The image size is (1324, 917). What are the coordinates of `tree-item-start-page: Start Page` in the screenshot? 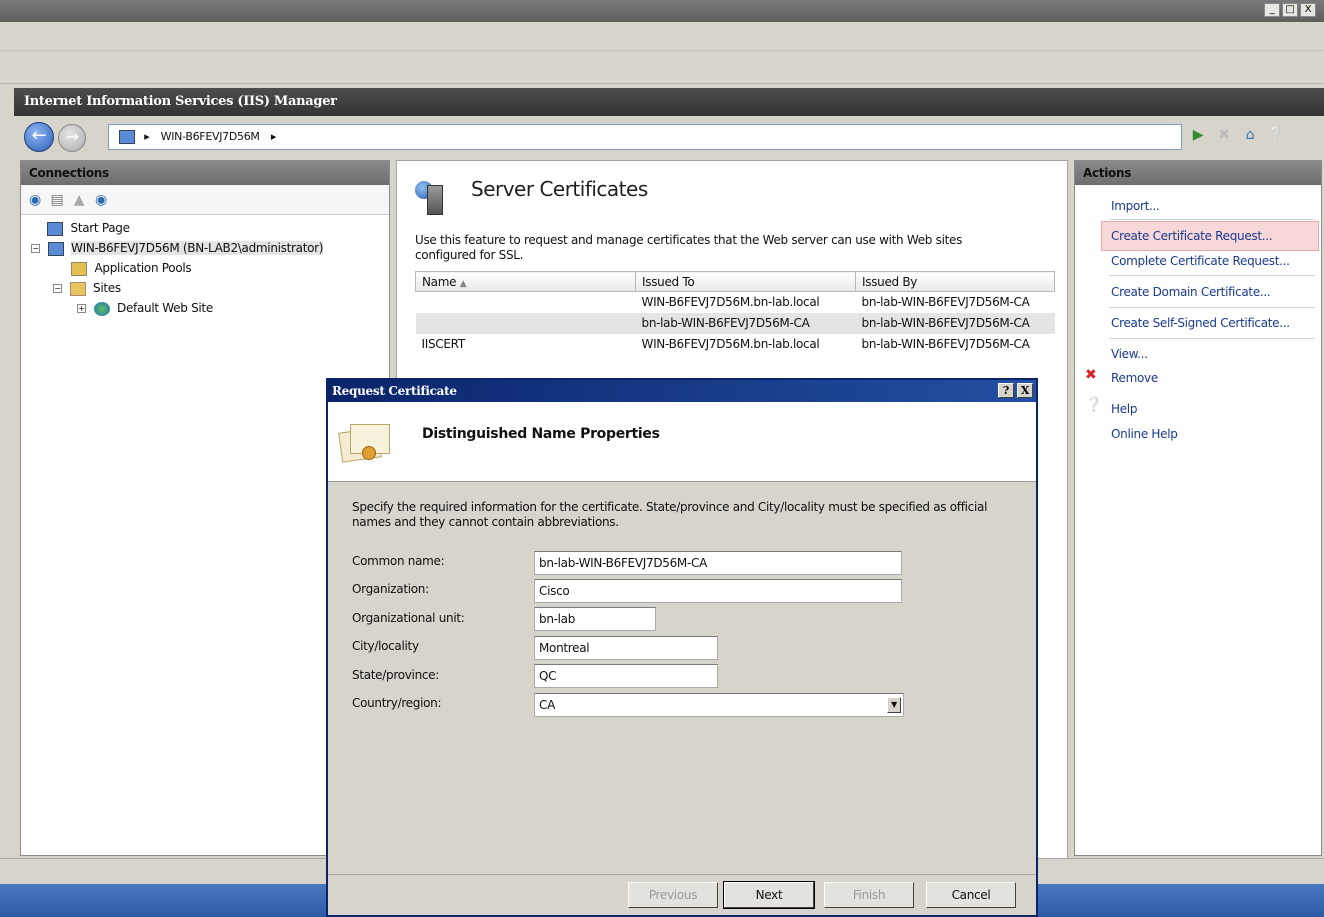 It's located at (88, 228).